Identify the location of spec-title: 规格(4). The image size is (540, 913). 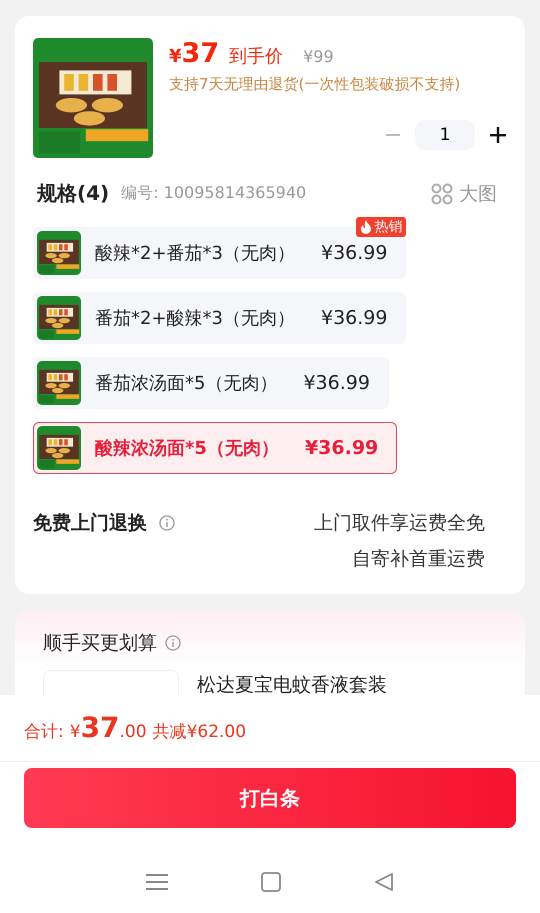
(73, 193).